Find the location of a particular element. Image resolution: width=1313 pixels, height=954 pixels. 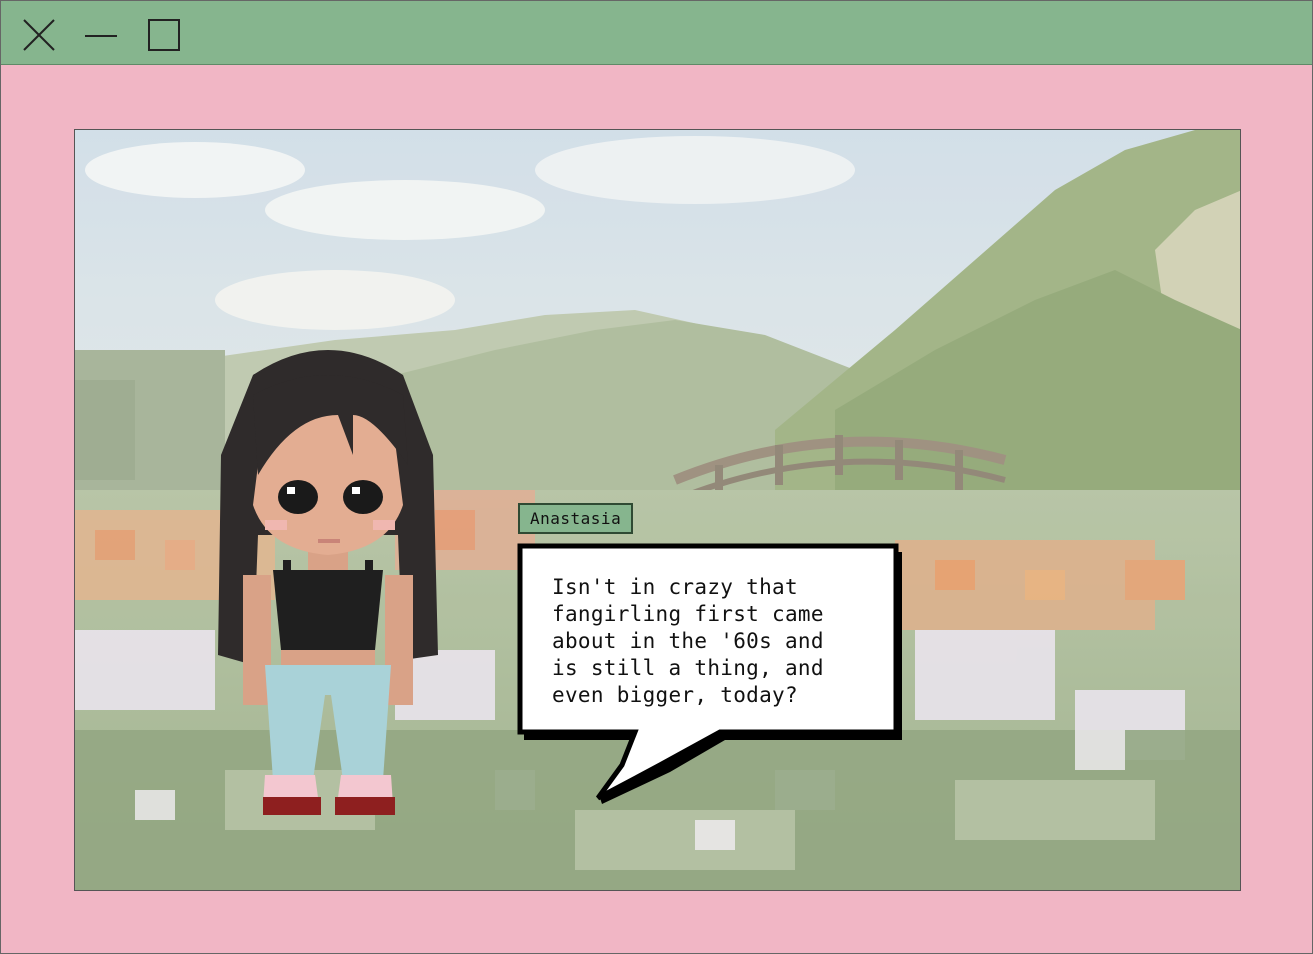

minimize-icon is located at coordinates (101, 35).